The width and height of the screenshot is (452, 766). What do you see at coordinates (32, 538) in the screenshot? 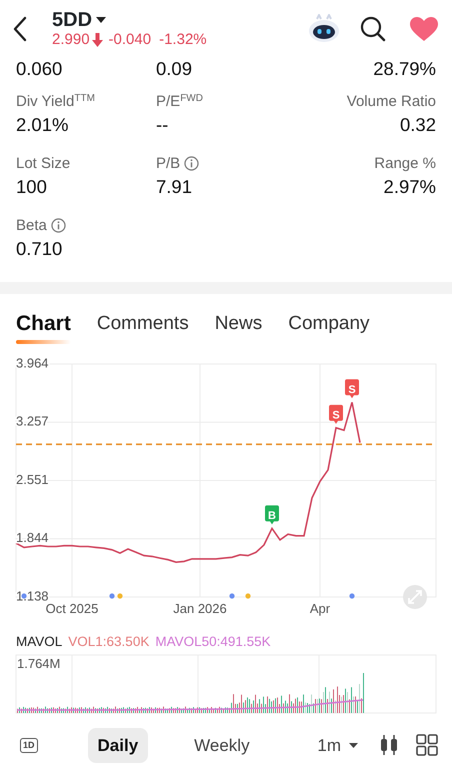
I see `y-axis-label: 1.844` at bounding box center [32, 538].